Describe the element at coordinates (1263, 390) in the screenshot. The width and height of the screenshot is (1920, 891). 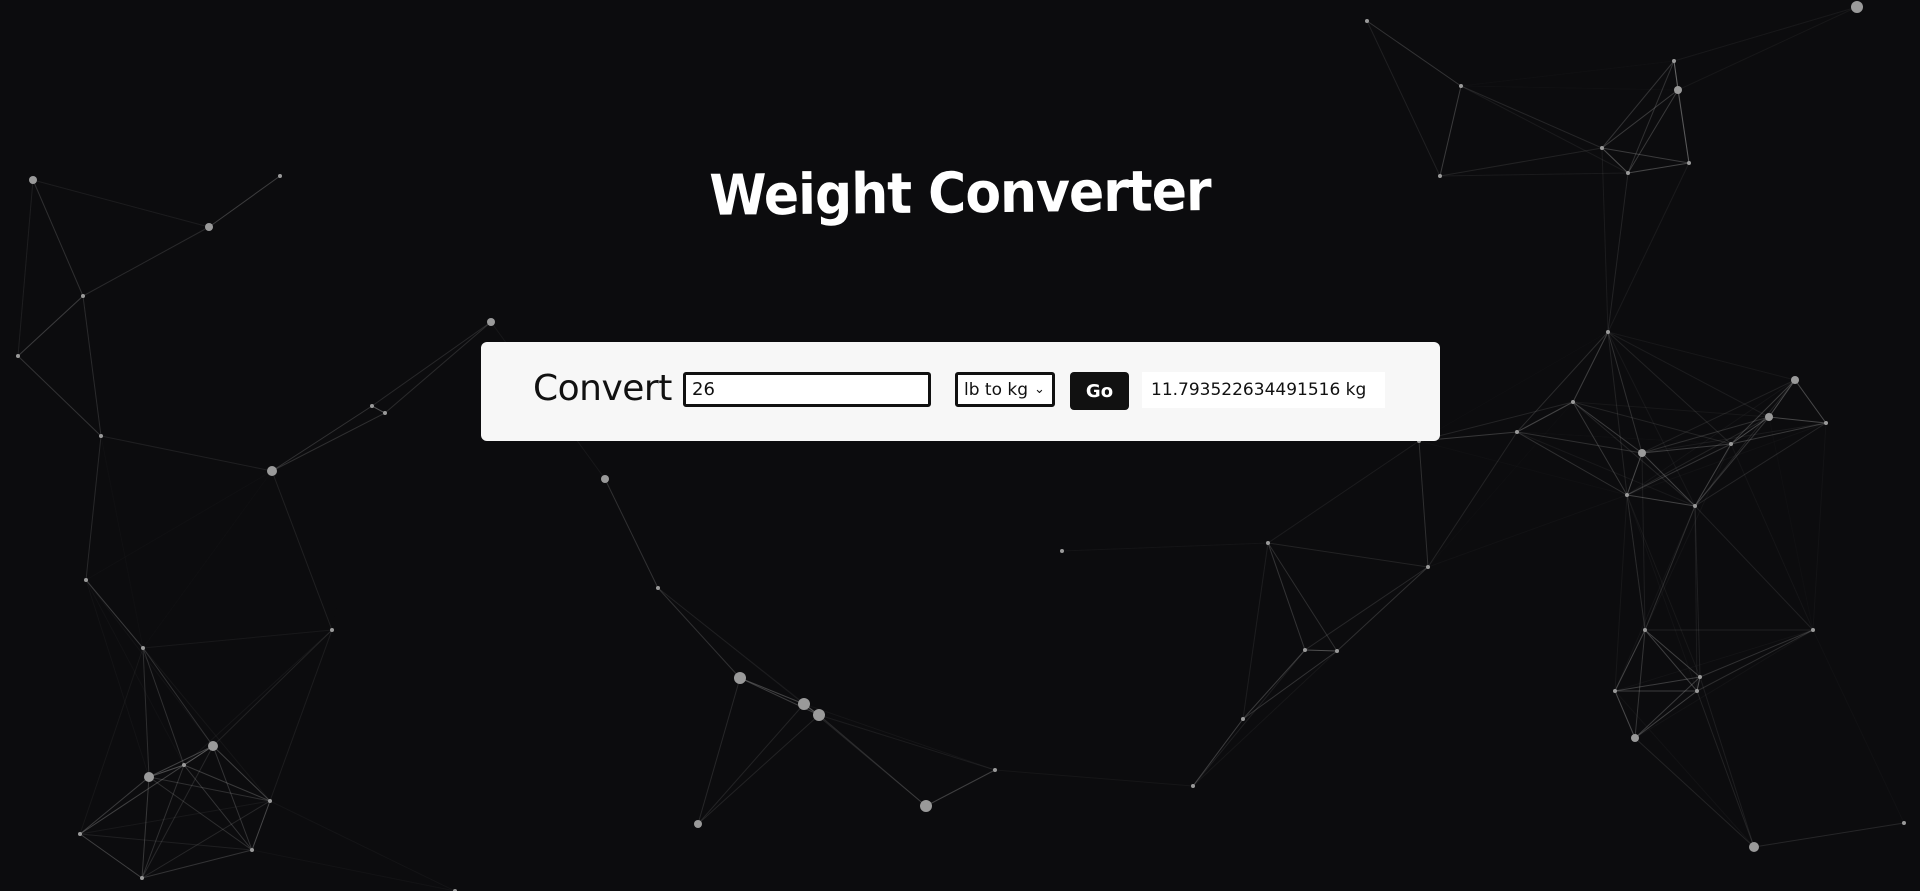
I see `result-output: 11.793522634491516 kg` at that location.